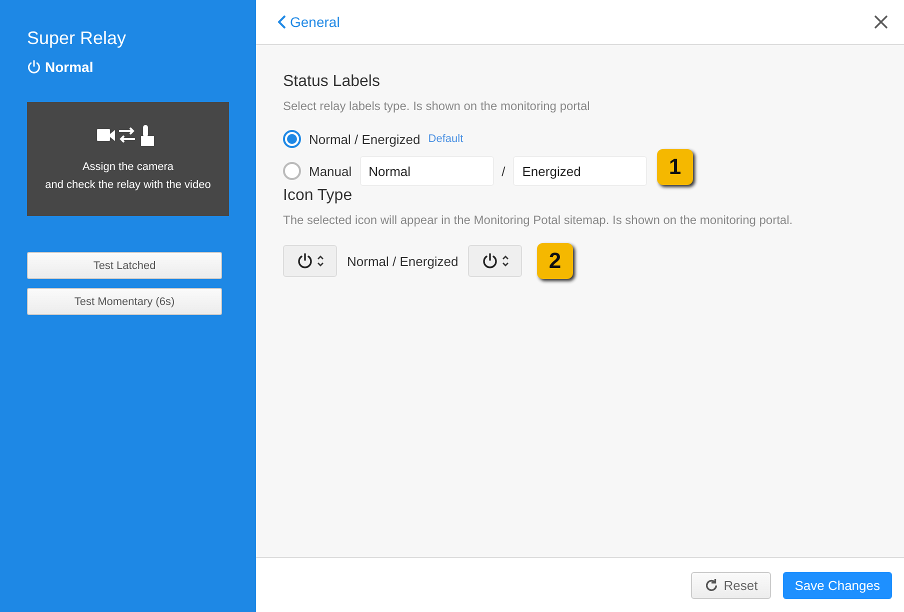  Describe the element at coordinates (881, 22) in the screenshot. I see `close-icon` at that location.